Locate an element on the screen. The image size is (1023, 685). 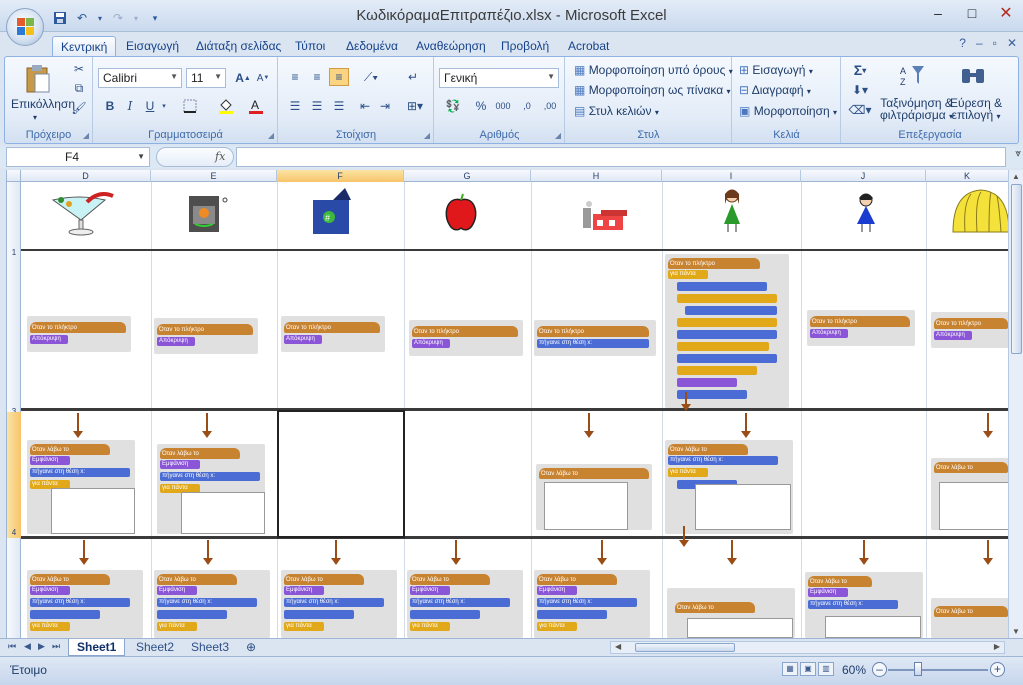
merge-center-icon: ⊞▾ is located at coordinates (415, 106).